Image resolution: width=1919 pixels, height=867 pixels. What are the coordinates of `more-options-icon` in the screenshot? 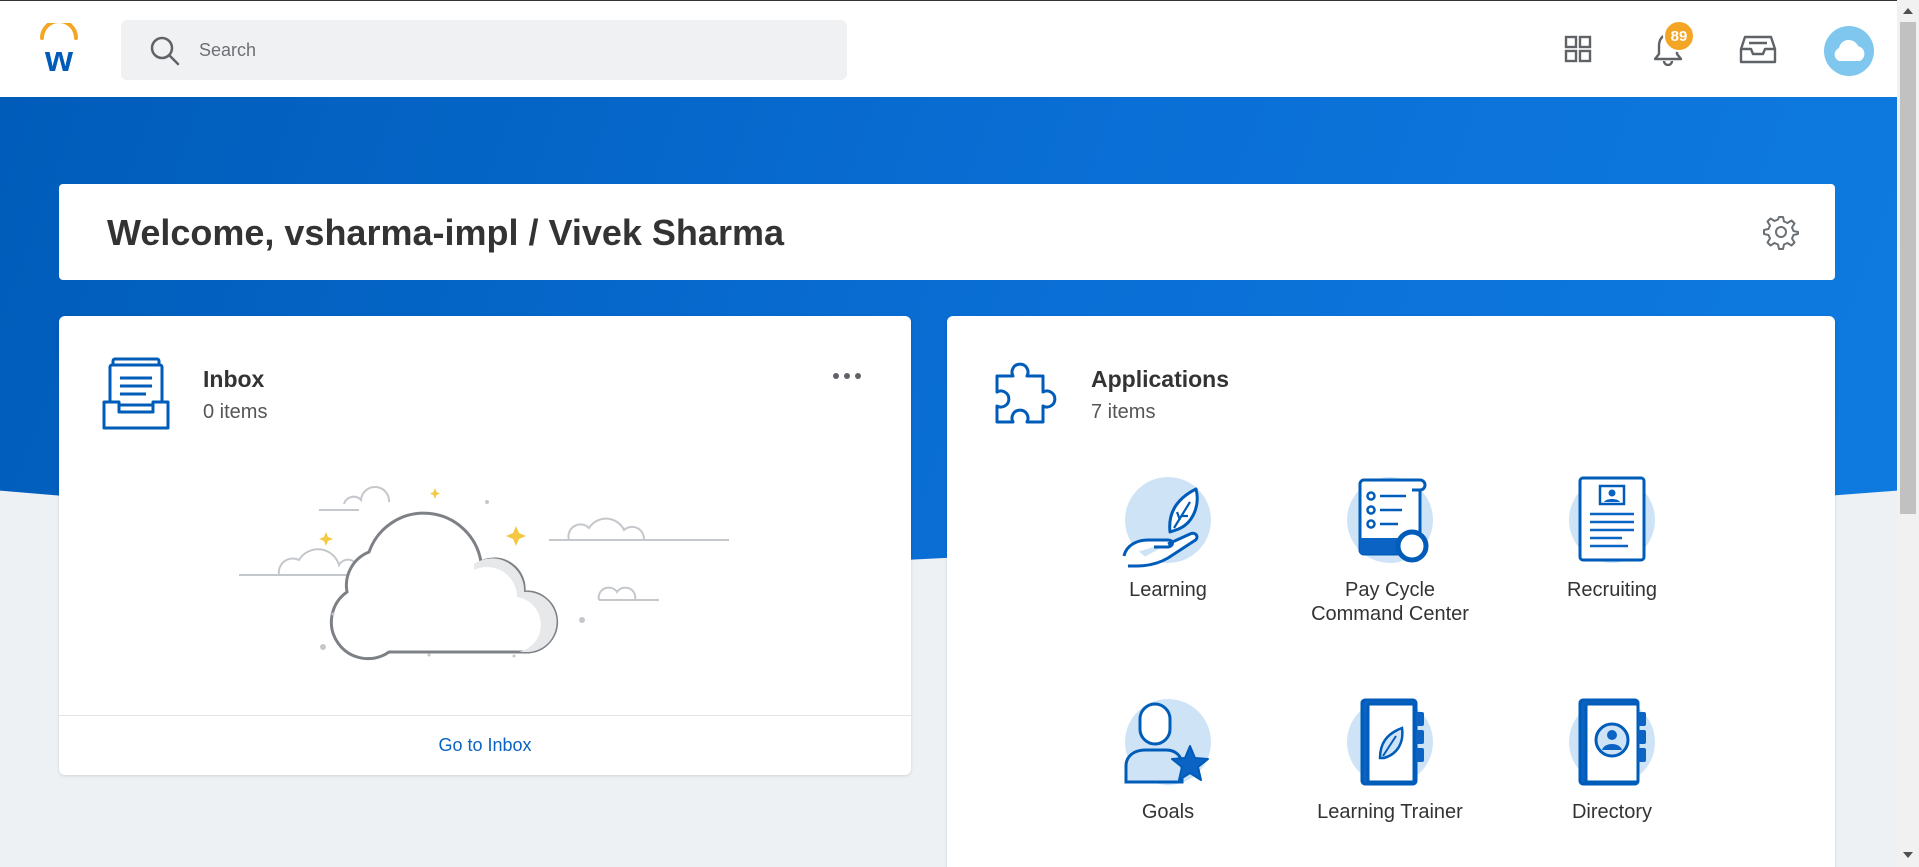 It's located at (847, 376).